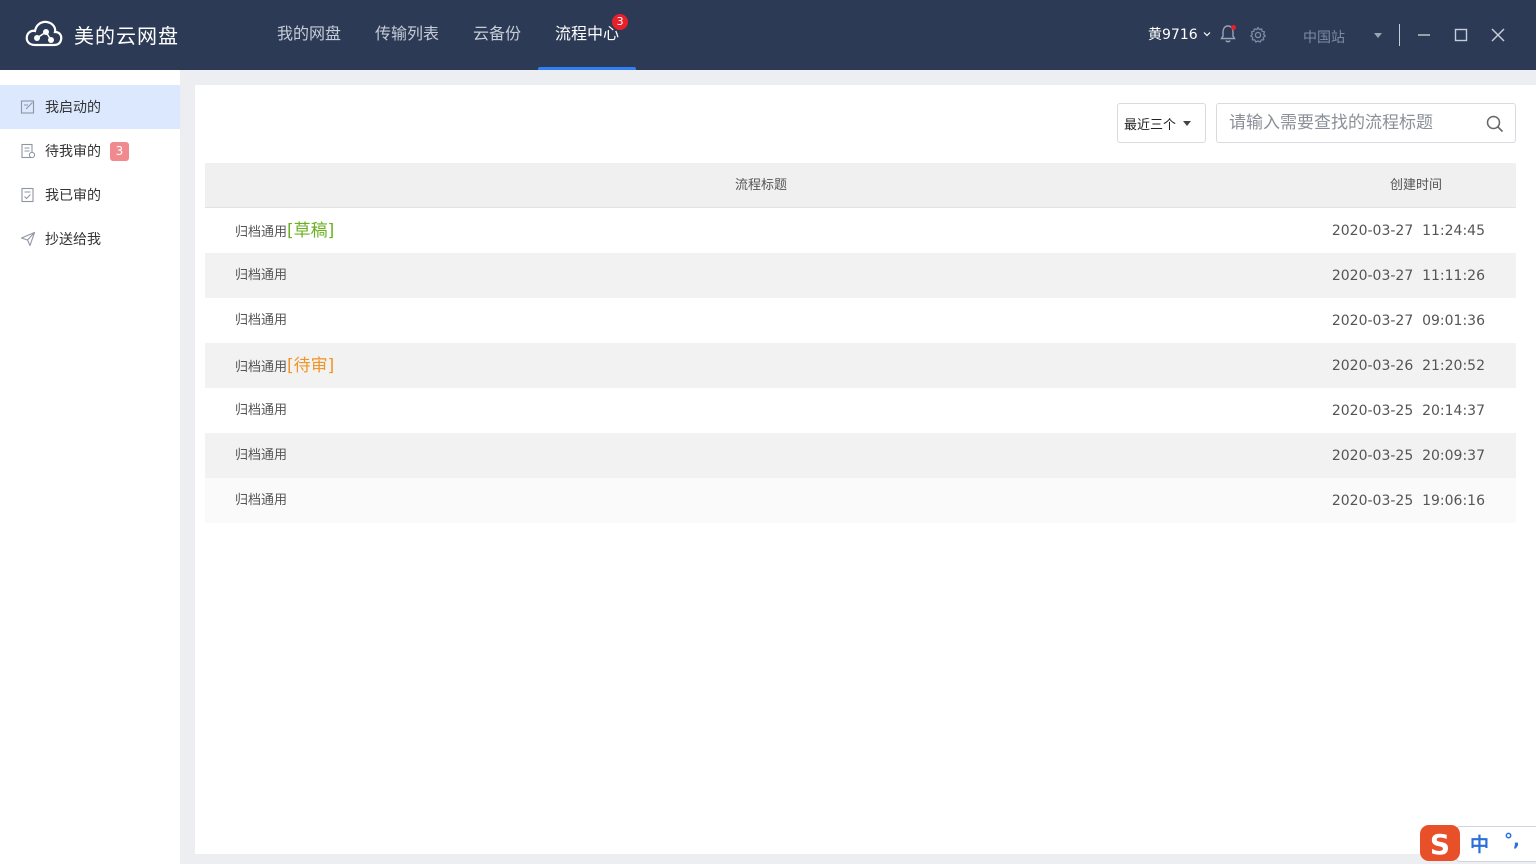 This screenshot has width=1536, height=864. What do you see at coordinates (860, 185) in the screenshot?
I see `table-header: 流程标题 创建时间` at bounding box center [860, 185].